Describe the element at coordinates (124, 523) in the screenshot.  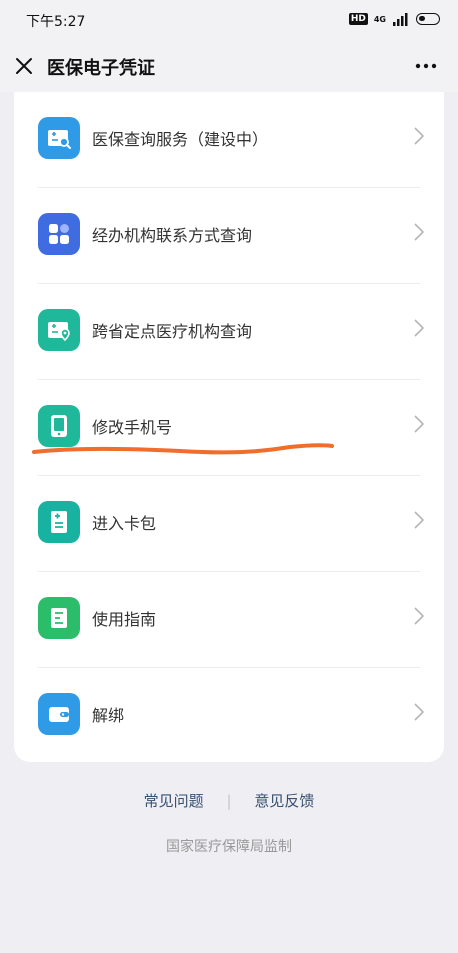
I see `menu-item-label: 进入卡包` at that location.